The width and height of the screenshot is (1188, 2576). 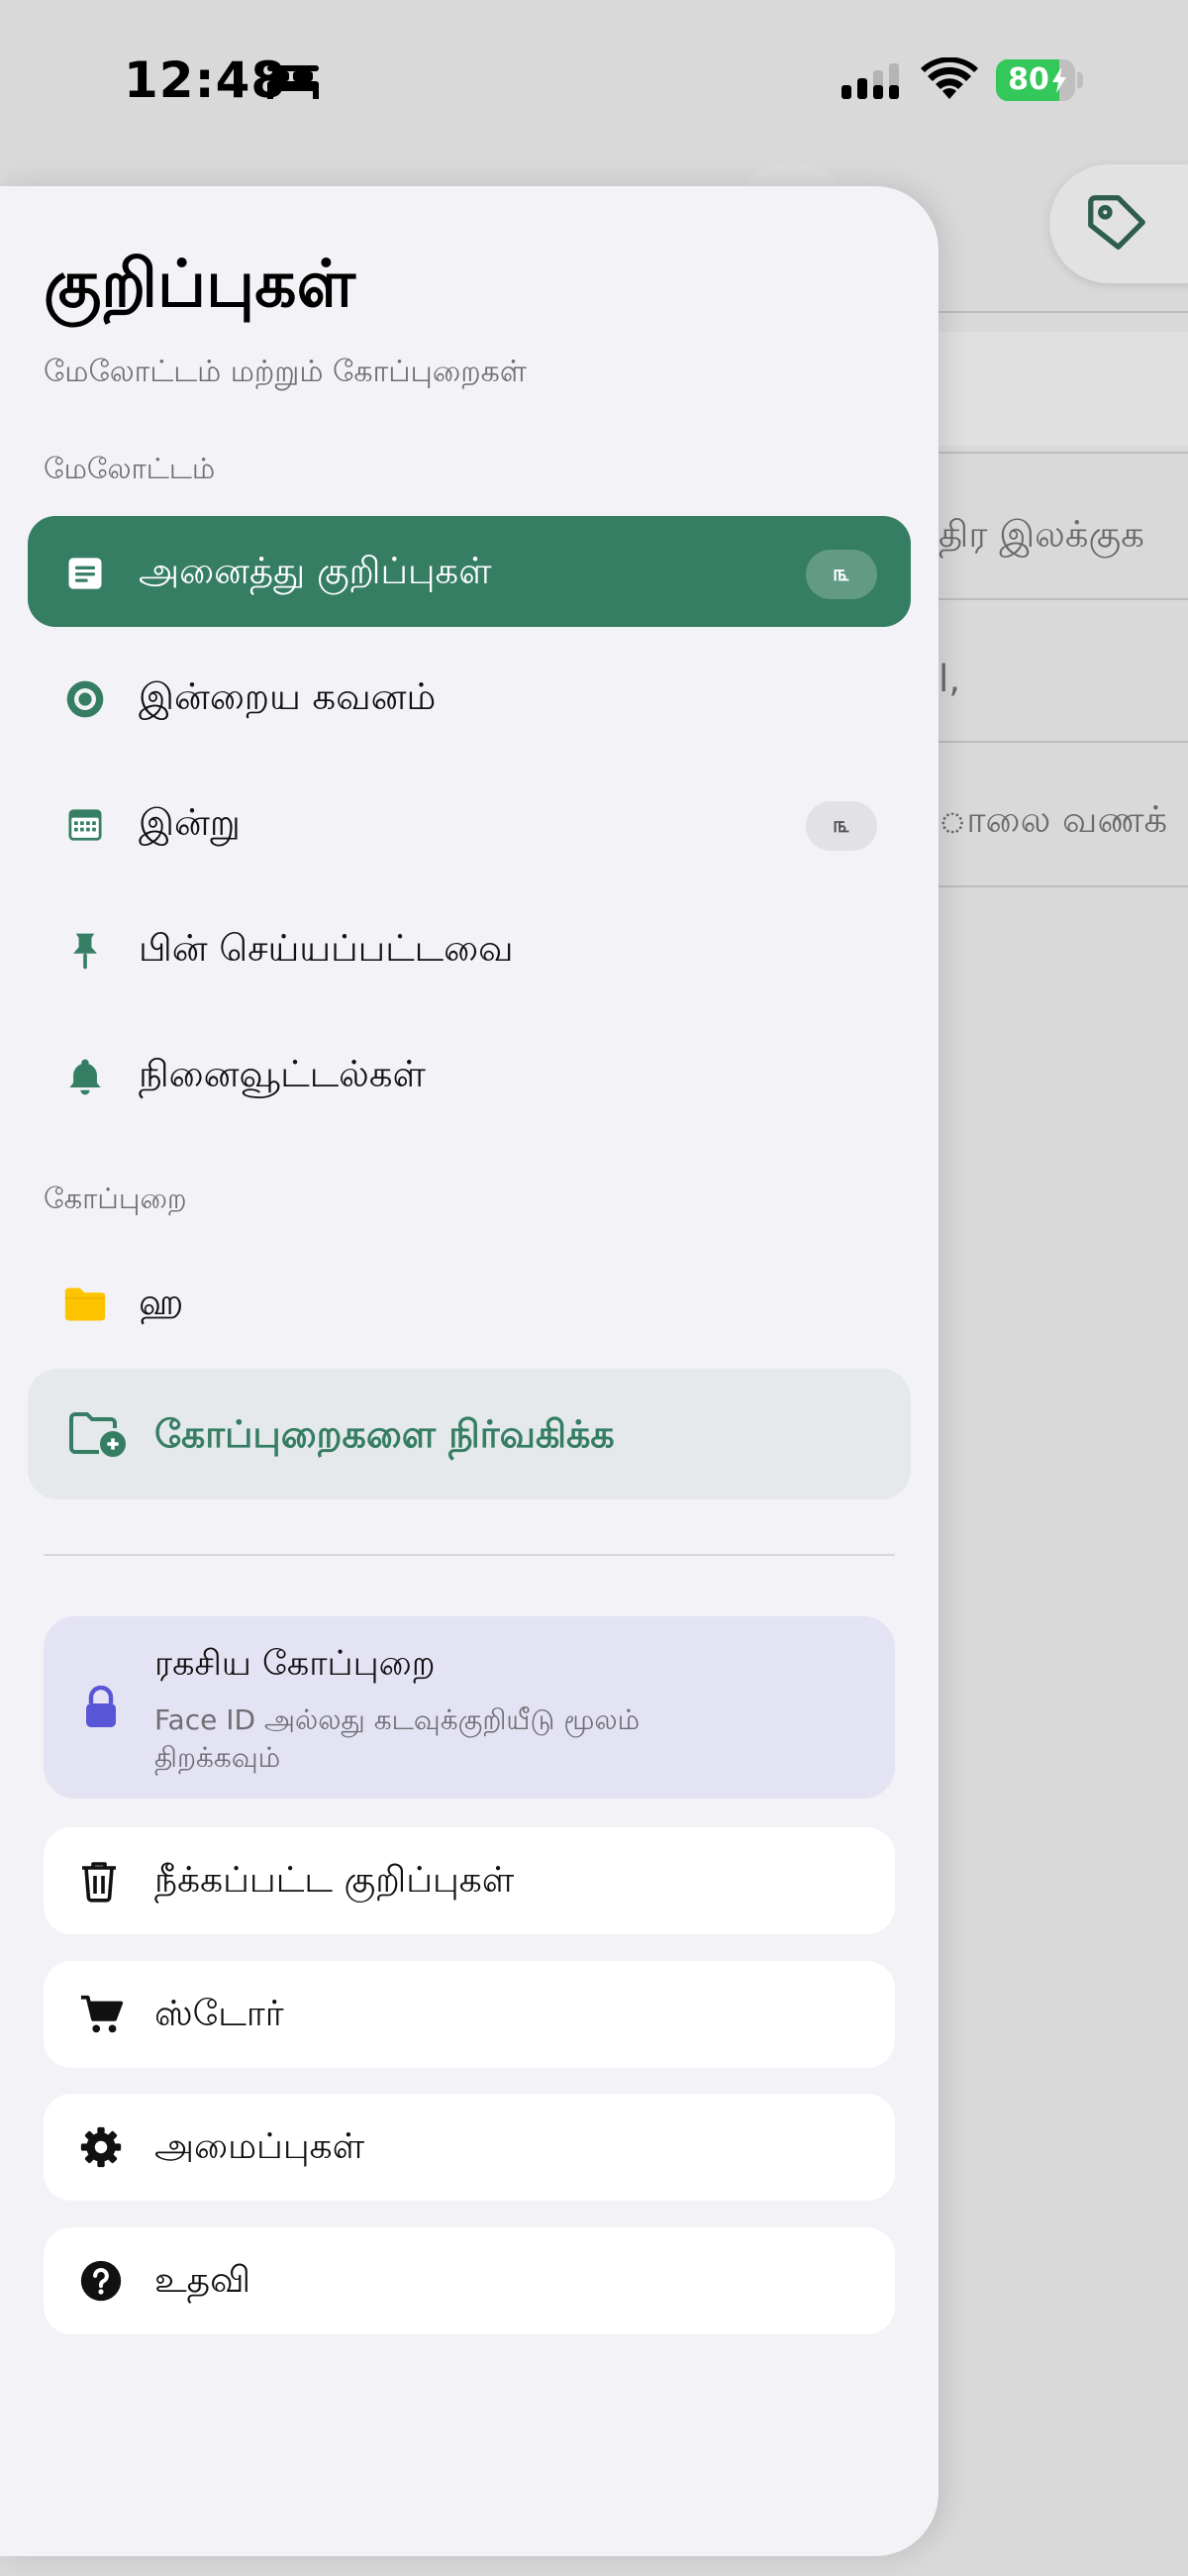 I want to click on tag-icon, so click(x=1116, y=222).